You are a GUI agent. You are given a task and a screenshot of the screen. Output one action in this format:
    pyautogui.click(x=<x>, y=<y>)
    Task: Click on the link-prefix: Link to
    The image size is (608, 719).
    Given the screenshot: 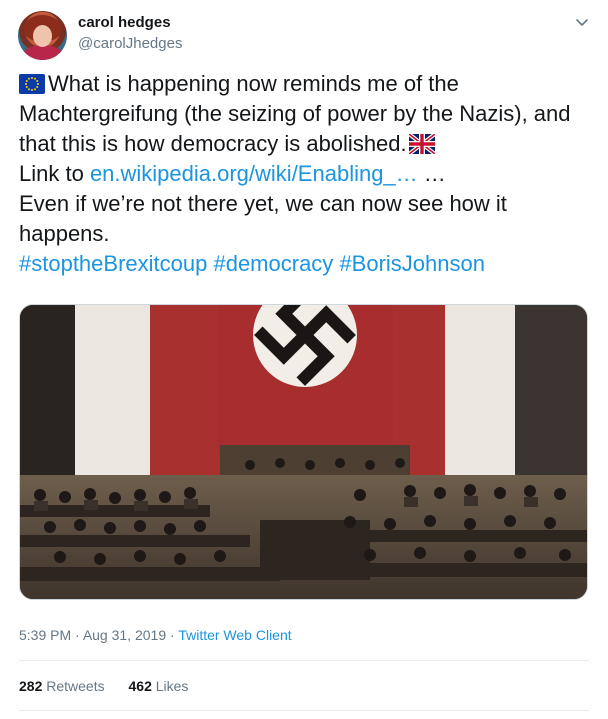 What is the action you would take?
    pyautogui.click(x=54, y=173)
    